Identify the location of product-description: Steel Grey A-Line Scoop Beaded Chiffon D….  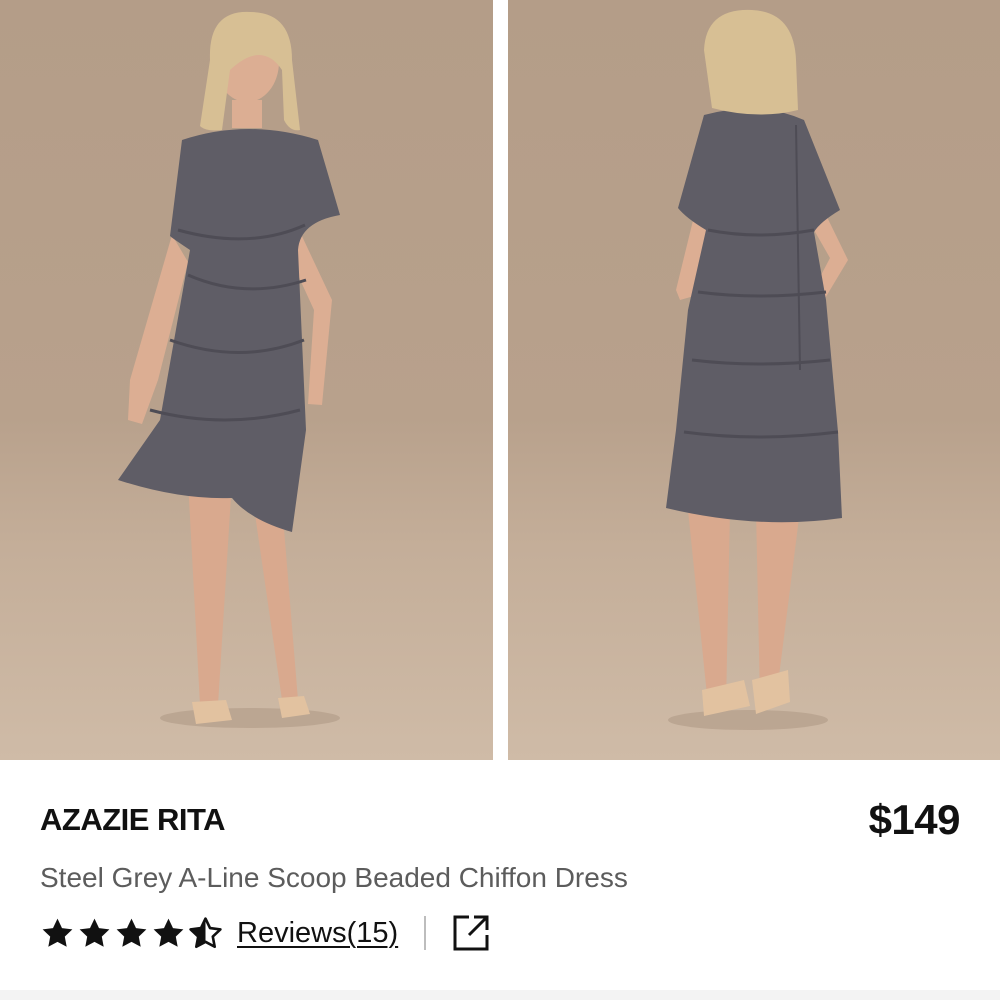
(334, 877).